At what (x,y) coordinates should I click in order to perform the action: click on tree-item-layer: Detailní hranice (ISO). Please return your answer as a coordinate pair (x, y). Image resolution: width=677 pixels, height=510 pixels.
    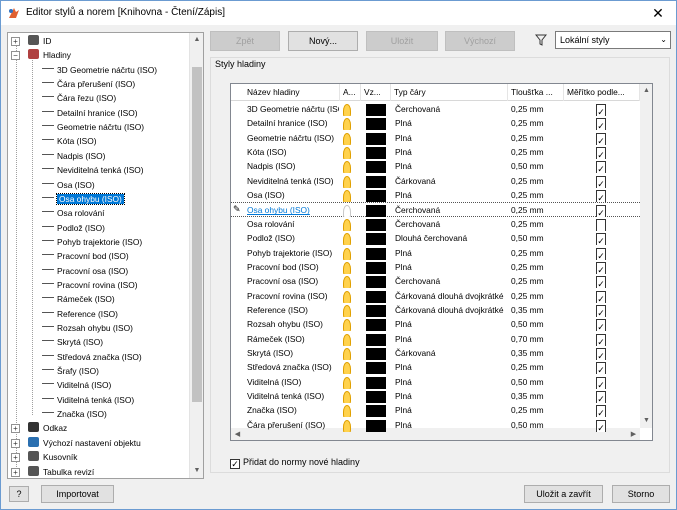
    Looking at the image, I should click on (90, 113).